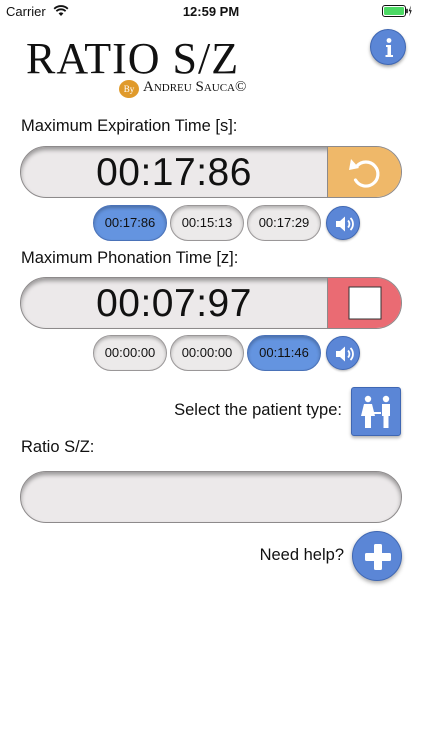 The height and width of the screenshot is (750, 422). I want to click on expiration-timer: 00:17:86, so click(211, 172).